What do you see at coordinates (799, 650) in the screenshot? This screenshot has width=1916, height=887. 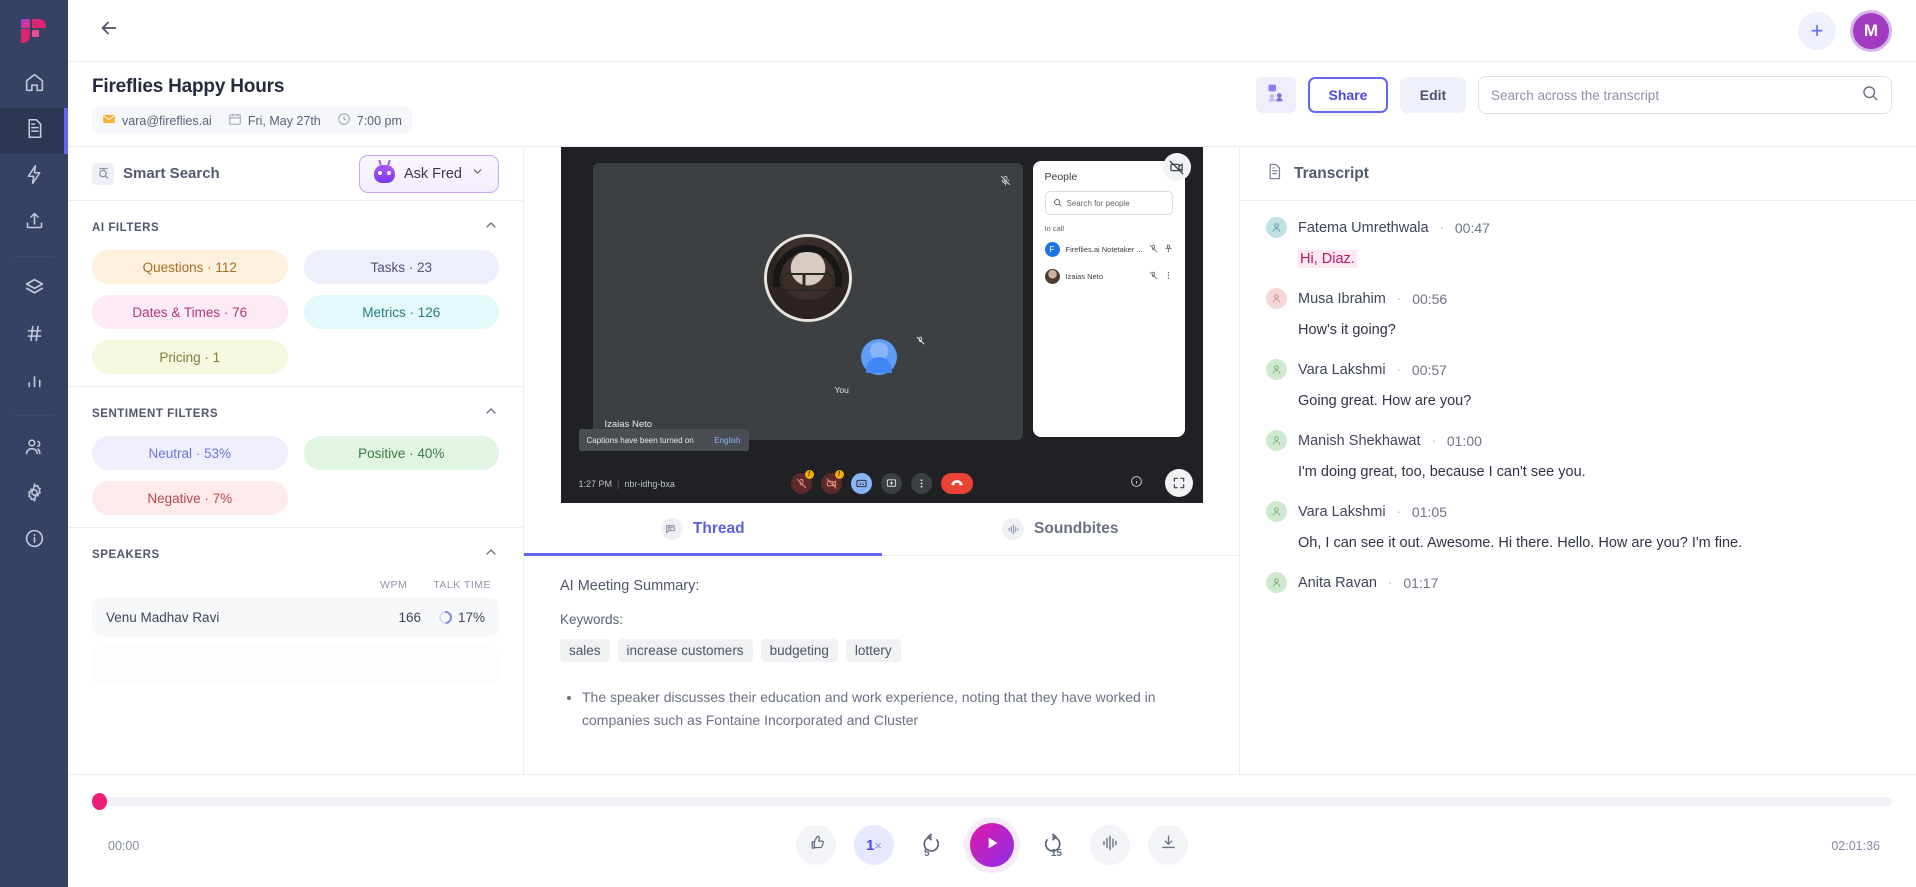 I see `keyword-chip: budgeting` at bounding box center [799, 650].